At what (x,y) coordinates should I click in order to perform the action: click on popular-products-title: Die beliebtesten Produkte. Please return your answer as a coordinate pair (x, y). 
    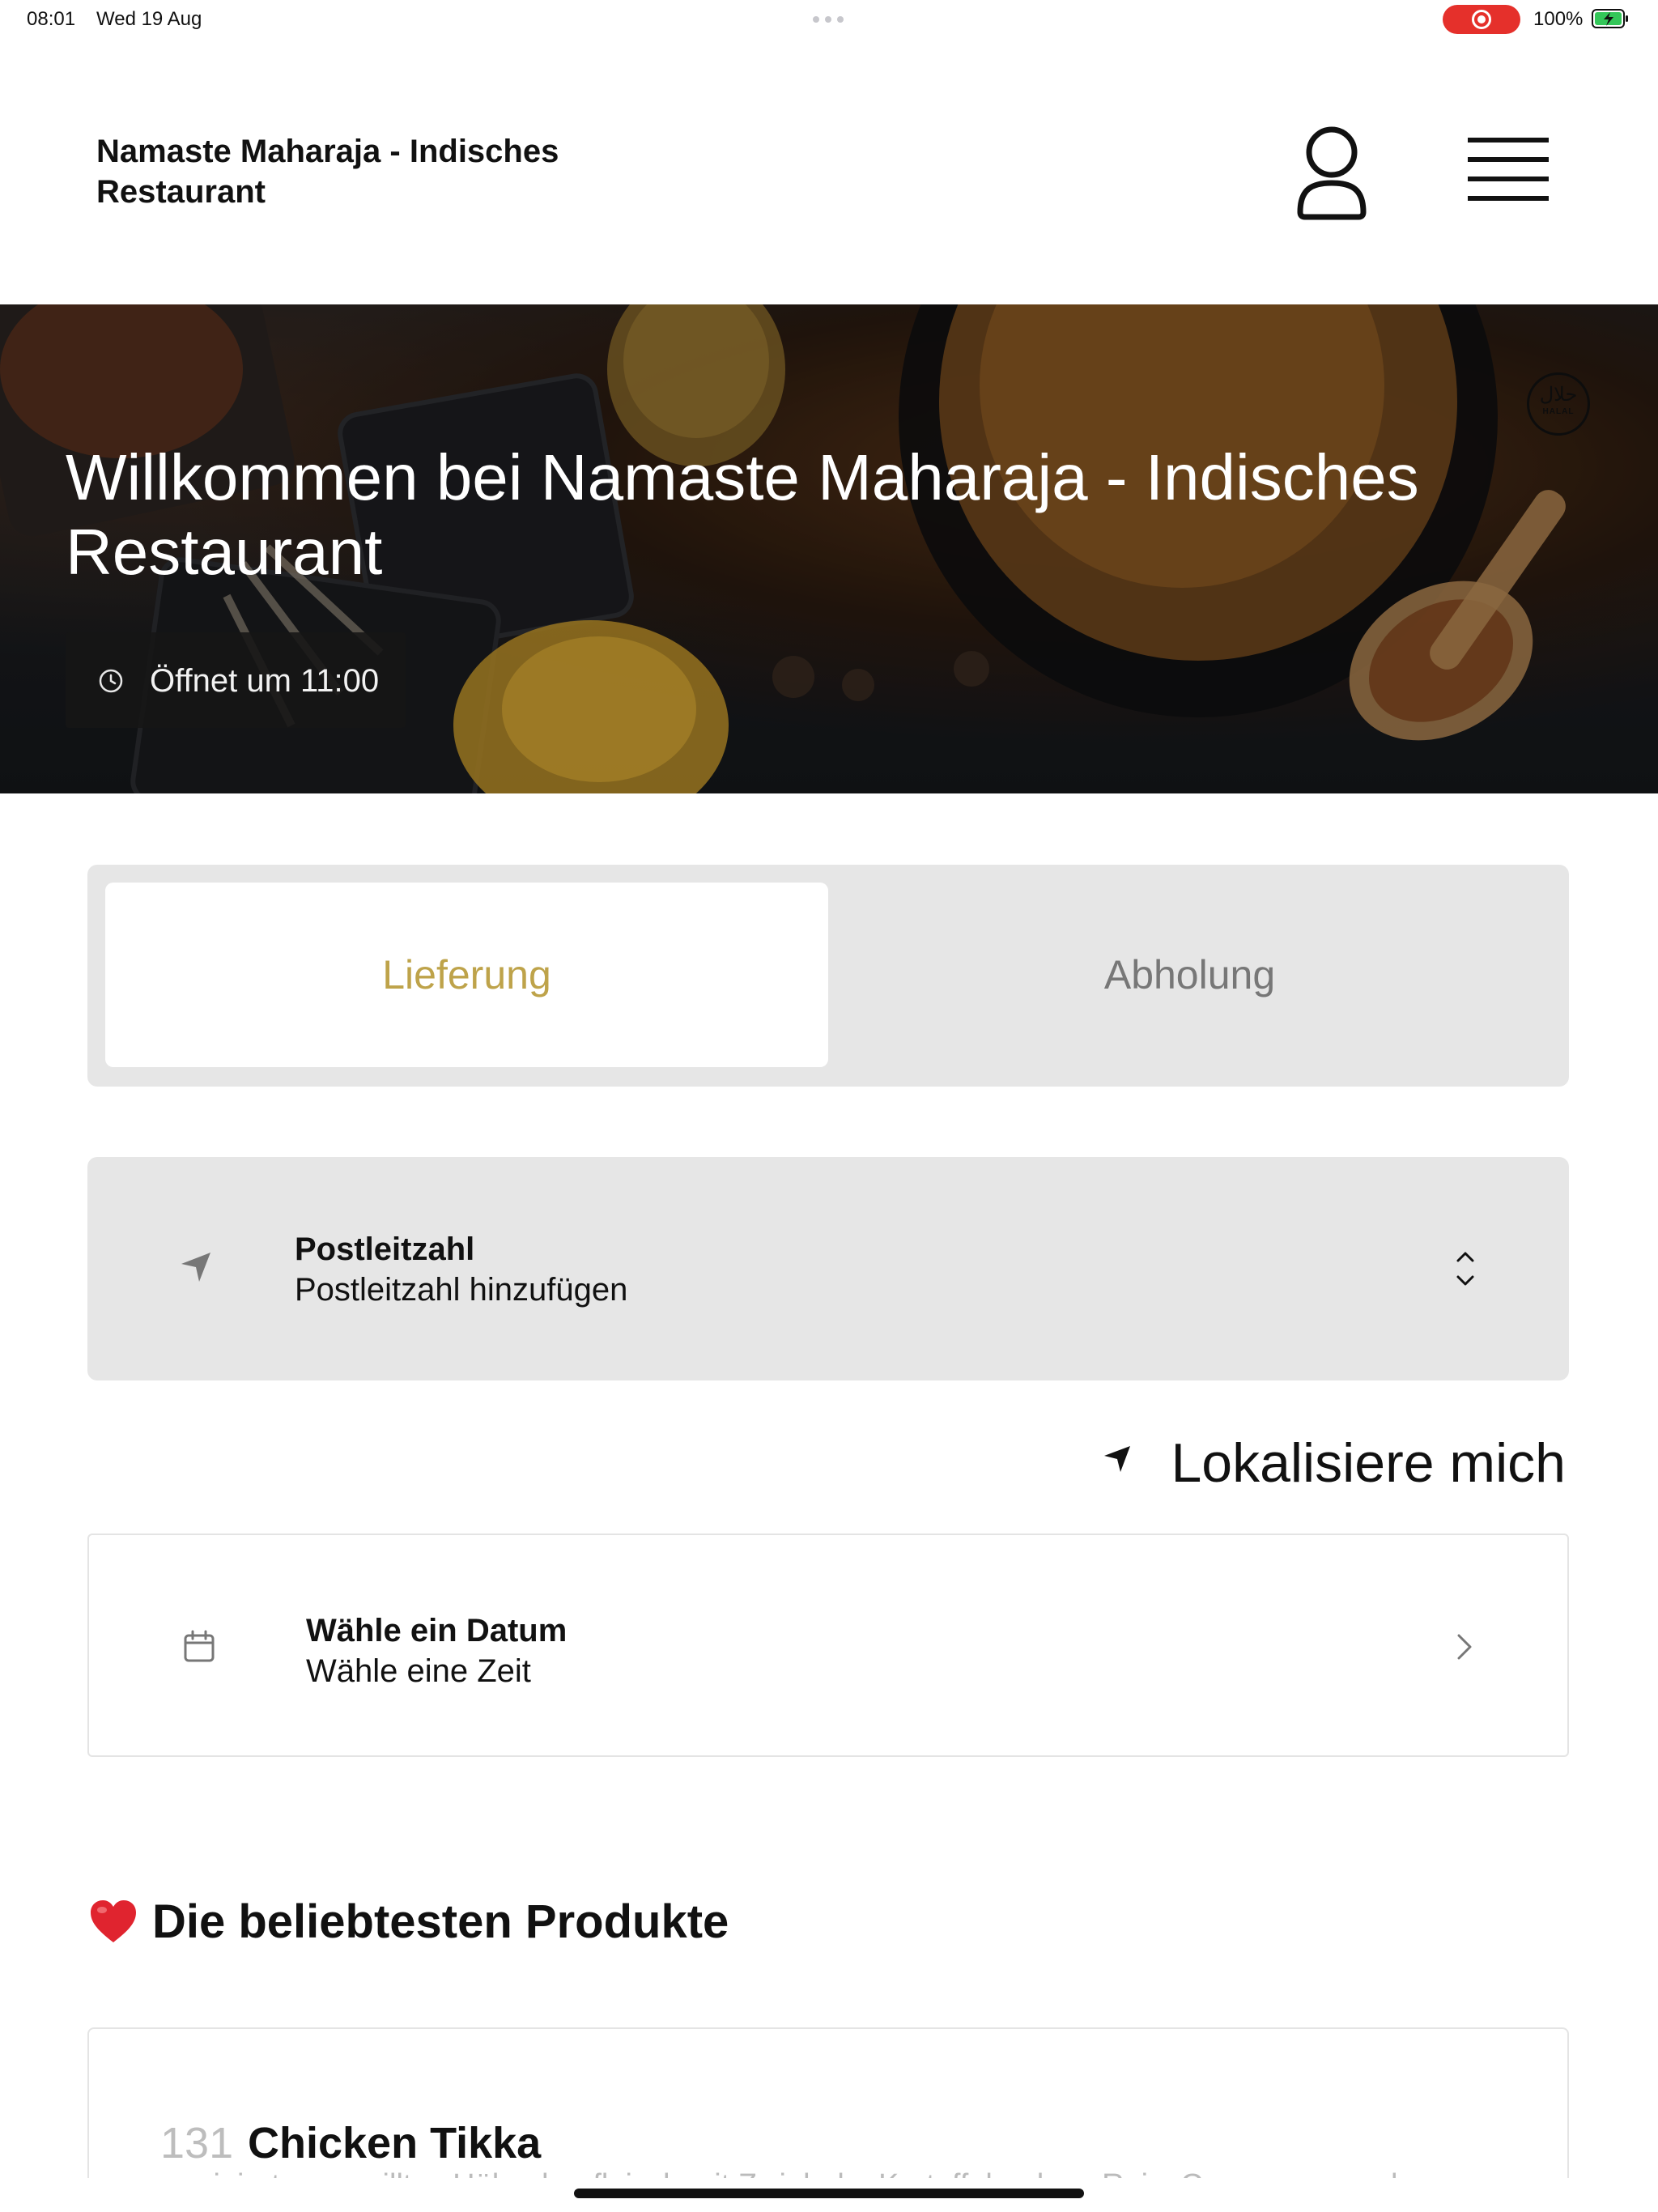
    Looking at the image, I should click on (440, 1922).